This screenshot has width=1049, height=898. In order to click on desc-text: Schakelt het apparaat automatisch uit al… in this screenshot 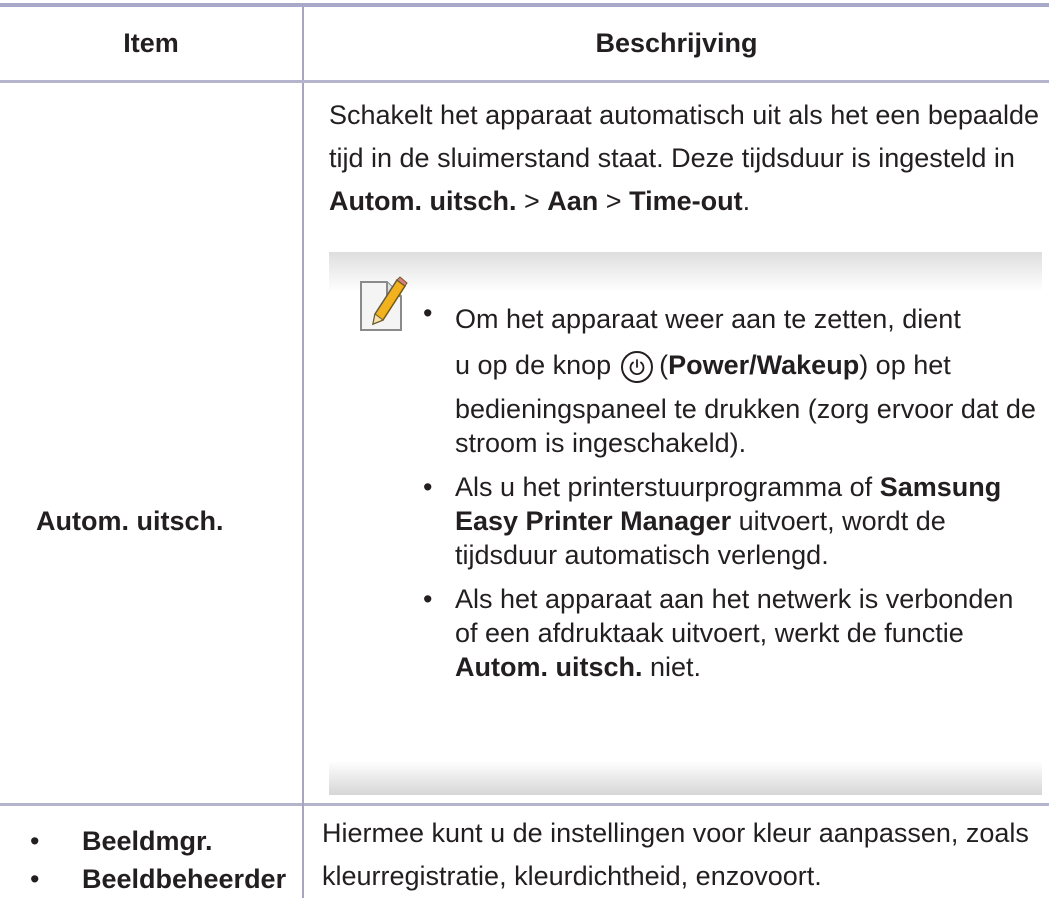, I will do `click(684, 136)`.